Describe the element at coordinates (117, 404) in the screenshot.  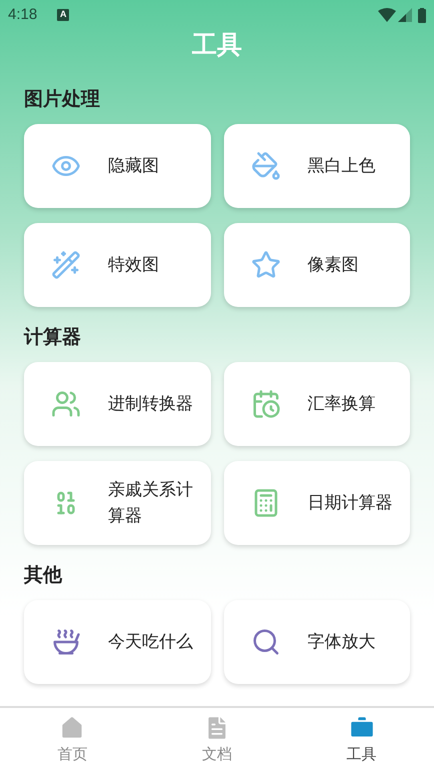
I see `tool-card: 进制转换器` at that location.